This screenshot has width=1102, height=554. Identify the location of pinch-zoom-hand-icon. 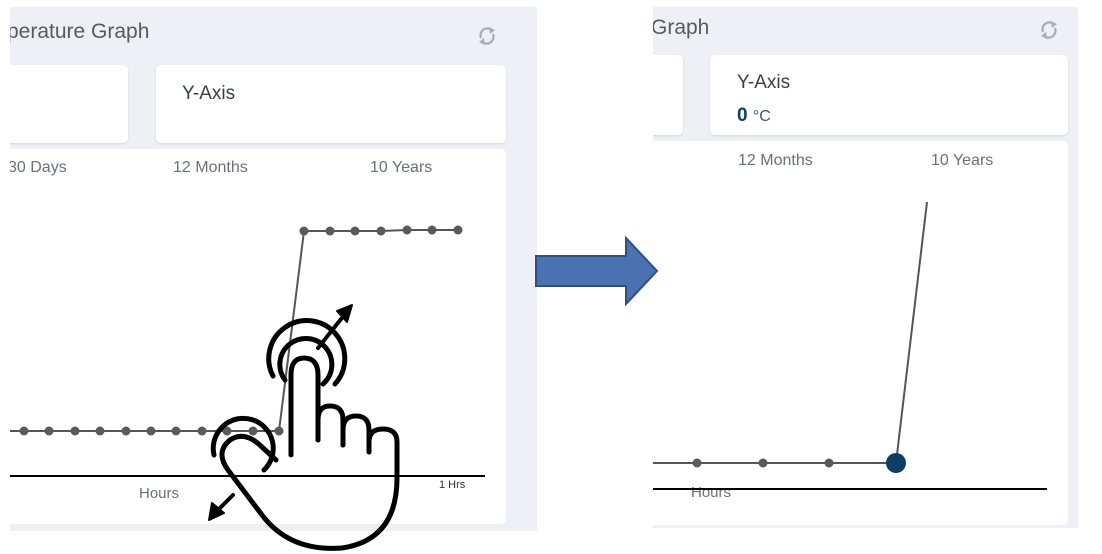
(304, 427).